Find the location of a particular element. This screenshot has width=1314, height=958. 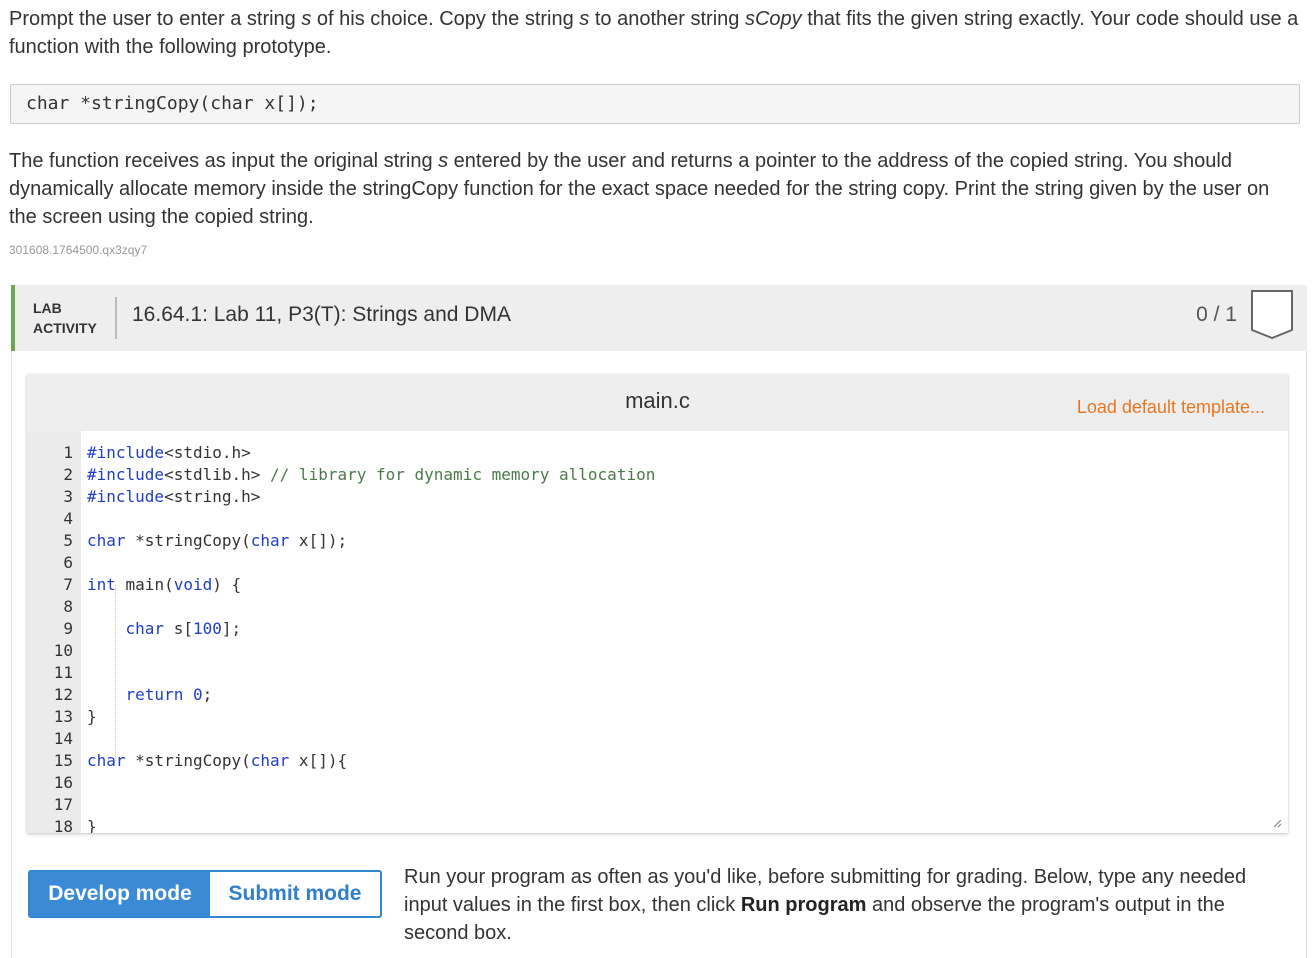

lab-score: 0 / 1 is located at coordinates (1216, 314).